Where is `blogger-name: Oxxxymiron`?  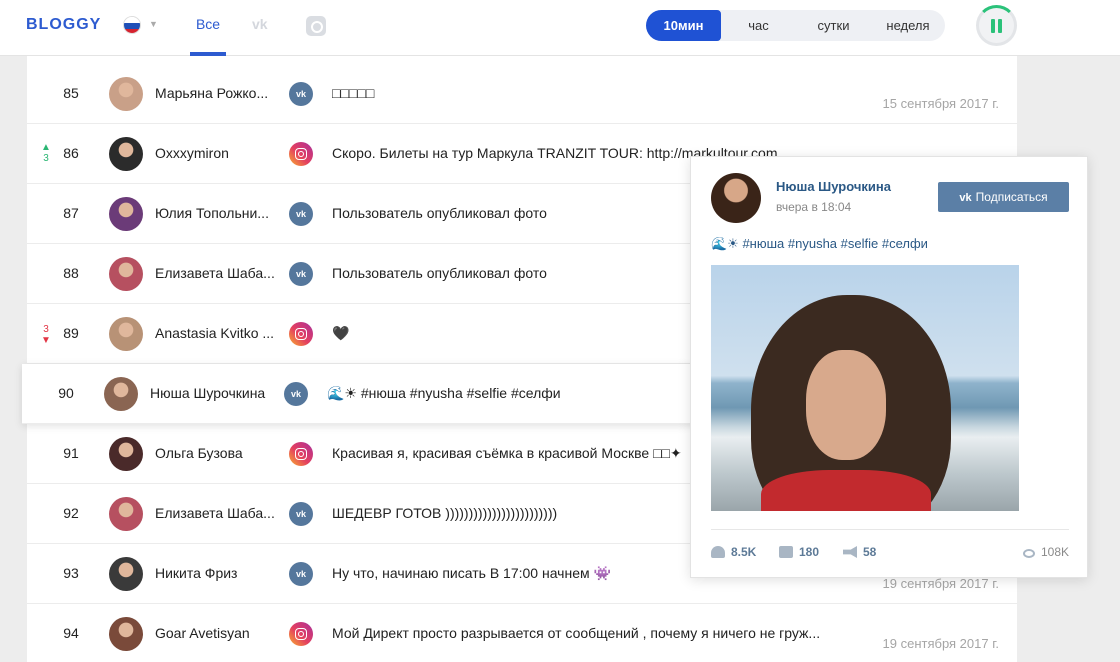
blogger-name: Oxxxymiron is located at coordinates (215, 153).